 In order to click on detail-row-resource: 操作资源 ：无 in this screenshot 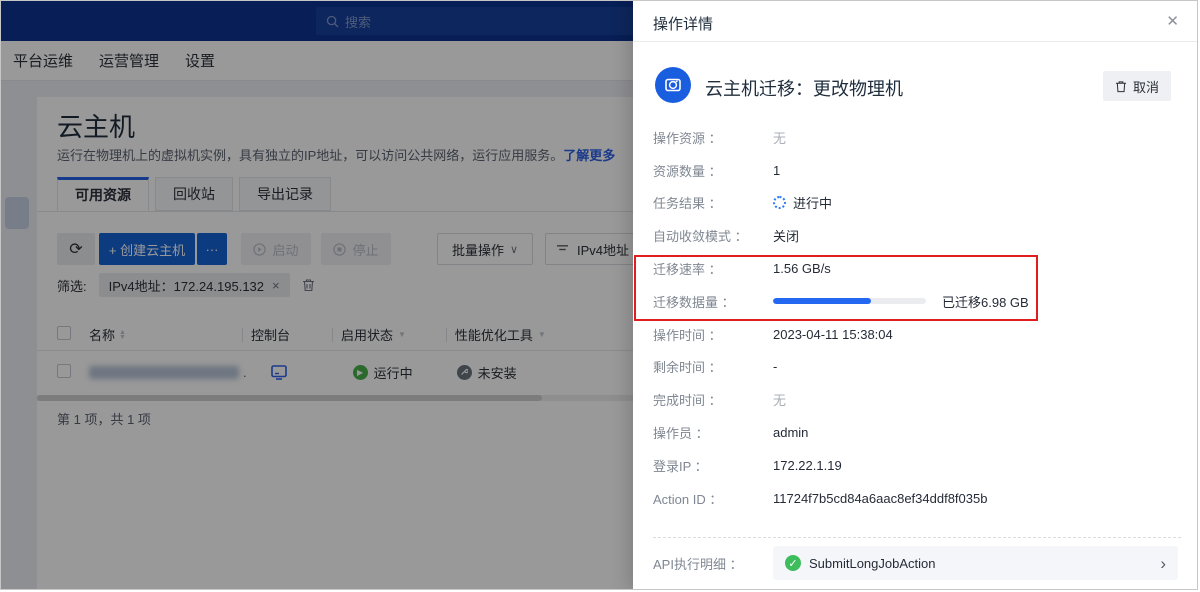, I will do `click(720, 138)`.